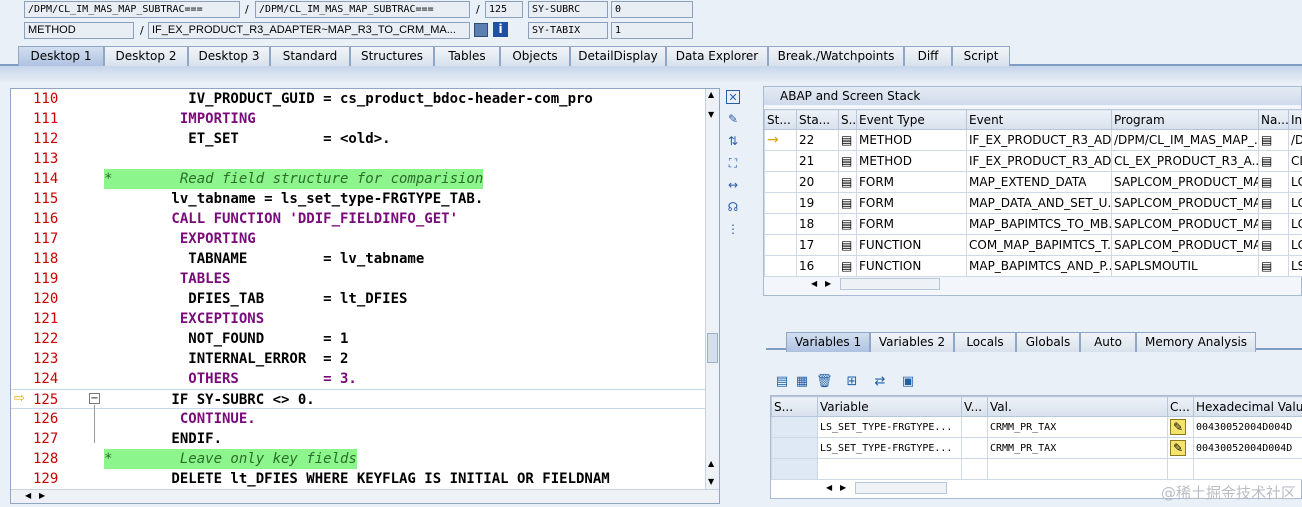 The image size is (1302, 507). Describe the element at coordinates (358, 439) in the screenshot. I see `code-line: 127 ENDIF.` at that location.